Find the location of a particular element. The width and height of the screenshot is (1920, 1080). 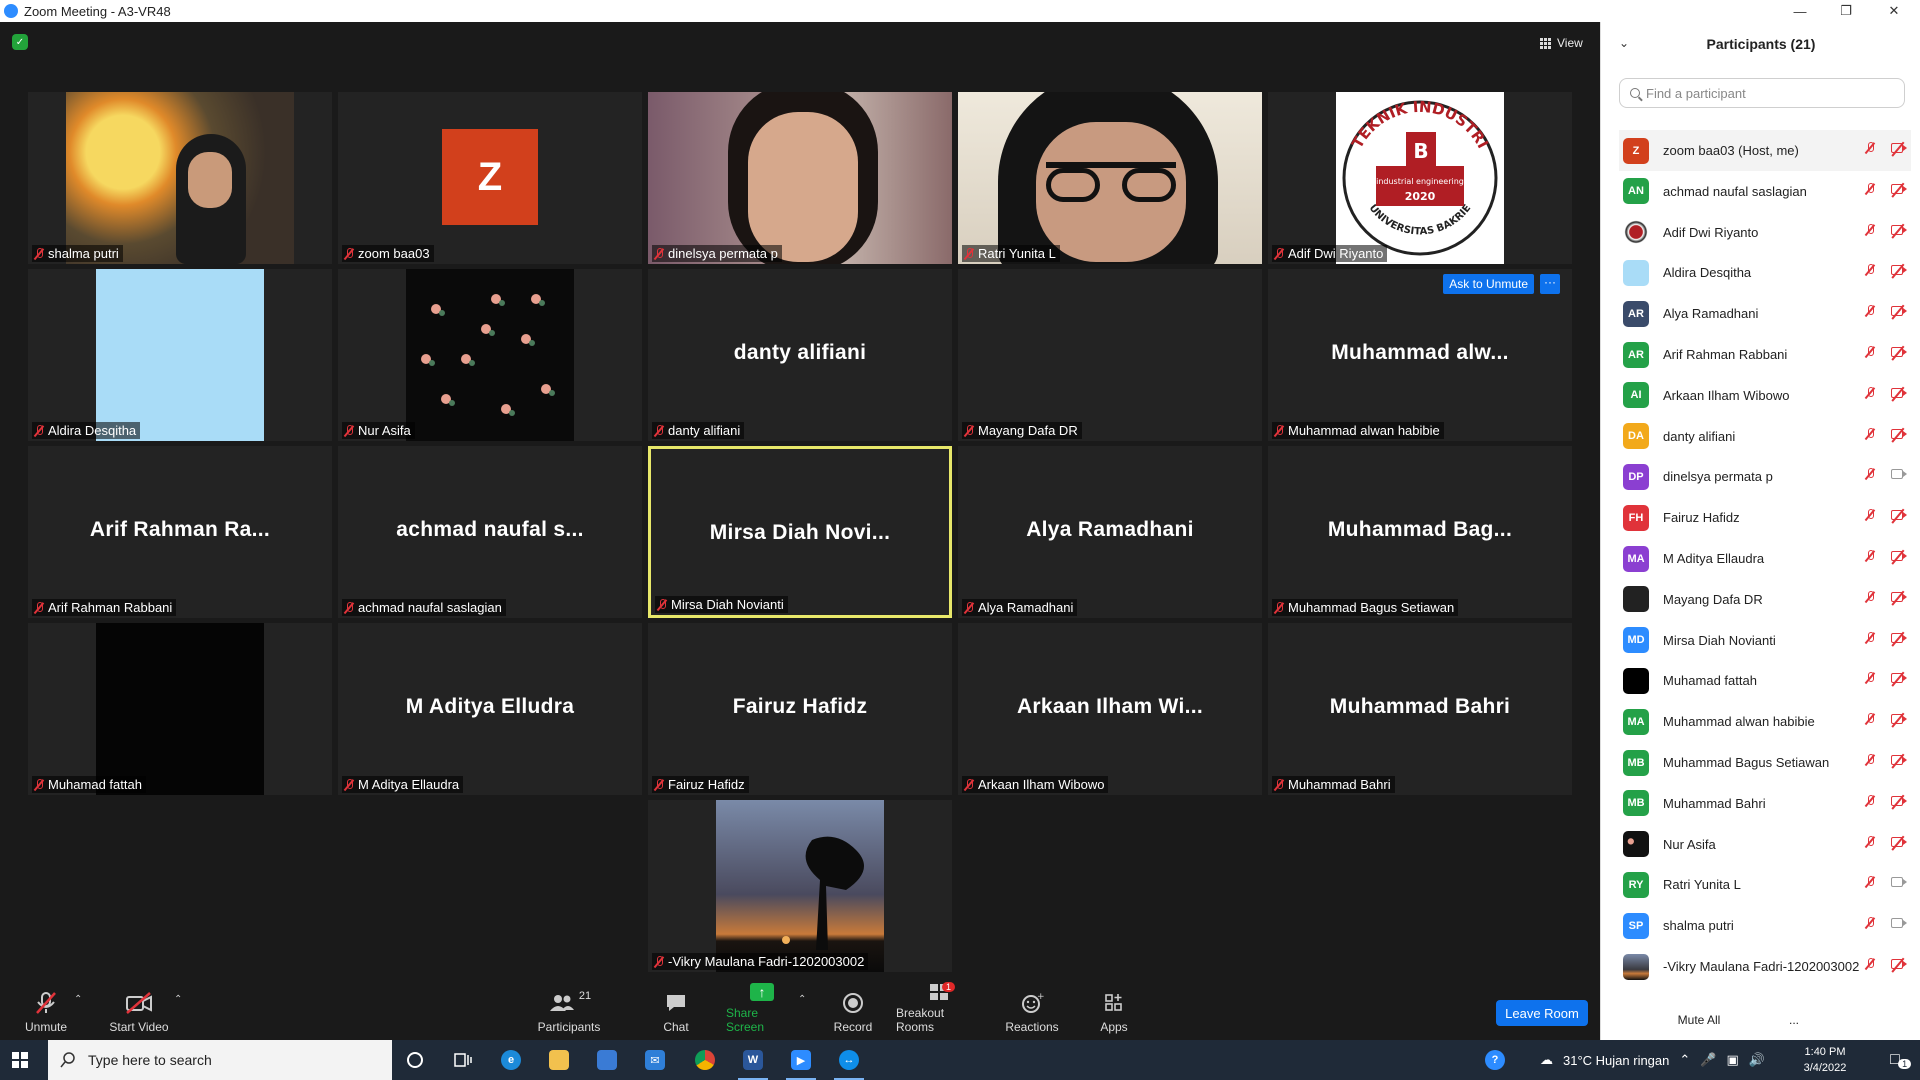

video-tile: Aldira Desqitha is located at coordinates (180, 355).